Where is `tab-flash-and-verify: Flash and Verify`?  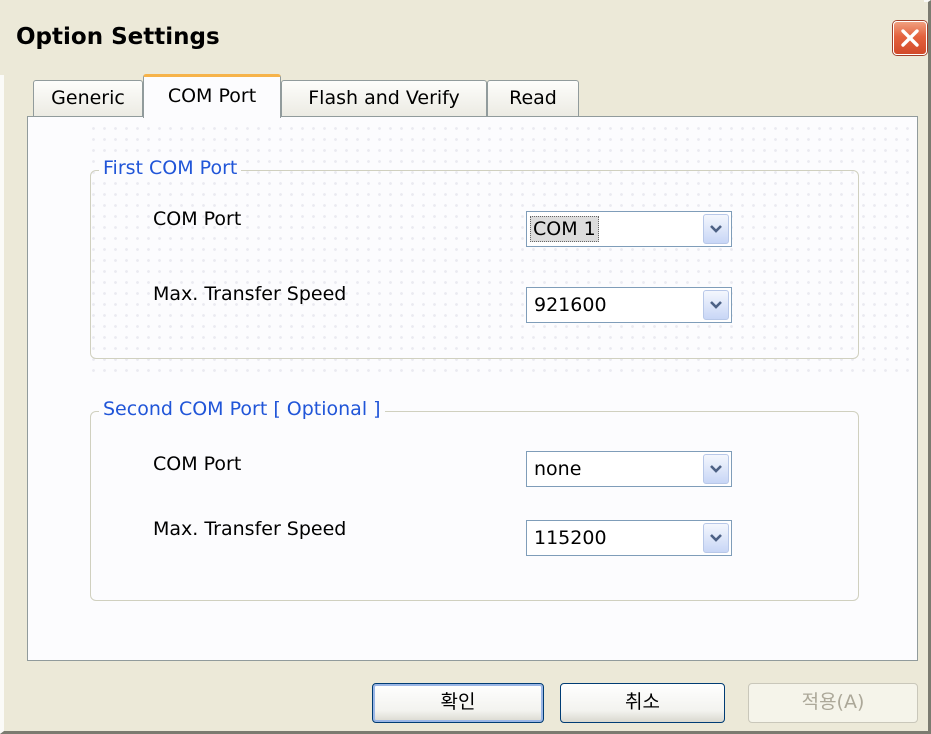 tab-flash-and-verify: Flash and Verify is located at coordinates (384, 98).